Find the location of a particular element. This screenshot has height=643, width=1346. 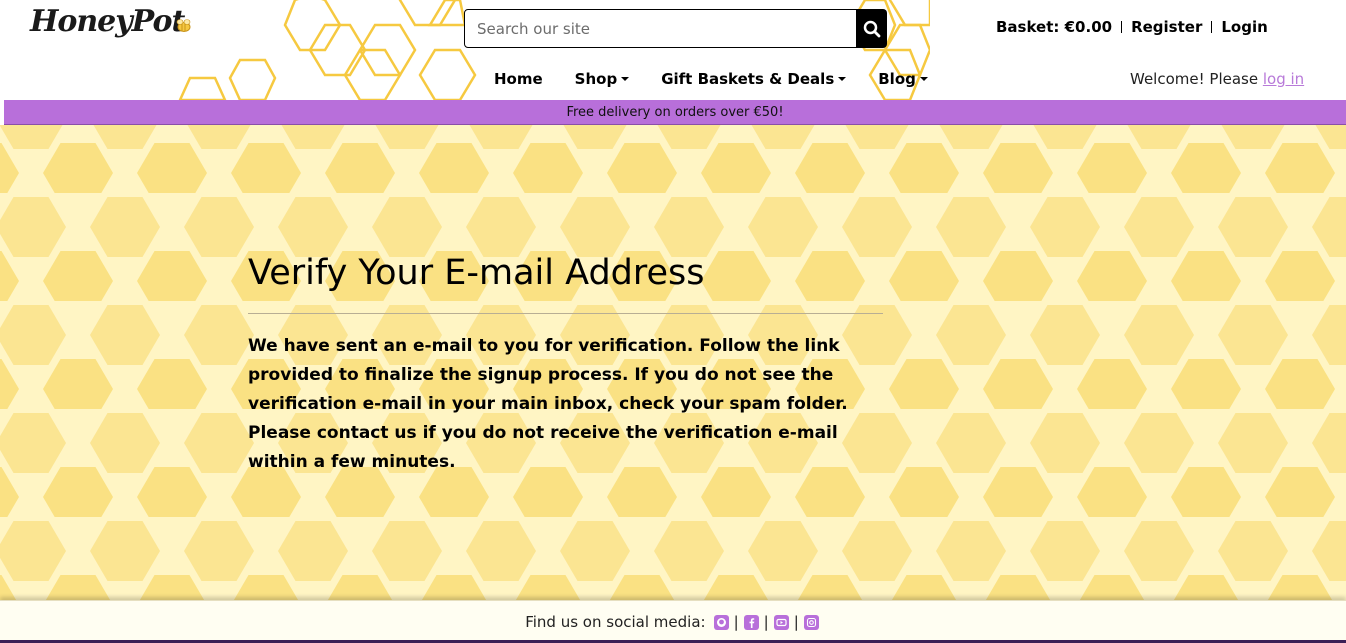

welcome-message: Welcome! Please log in is located at coordinates (1217, 79).